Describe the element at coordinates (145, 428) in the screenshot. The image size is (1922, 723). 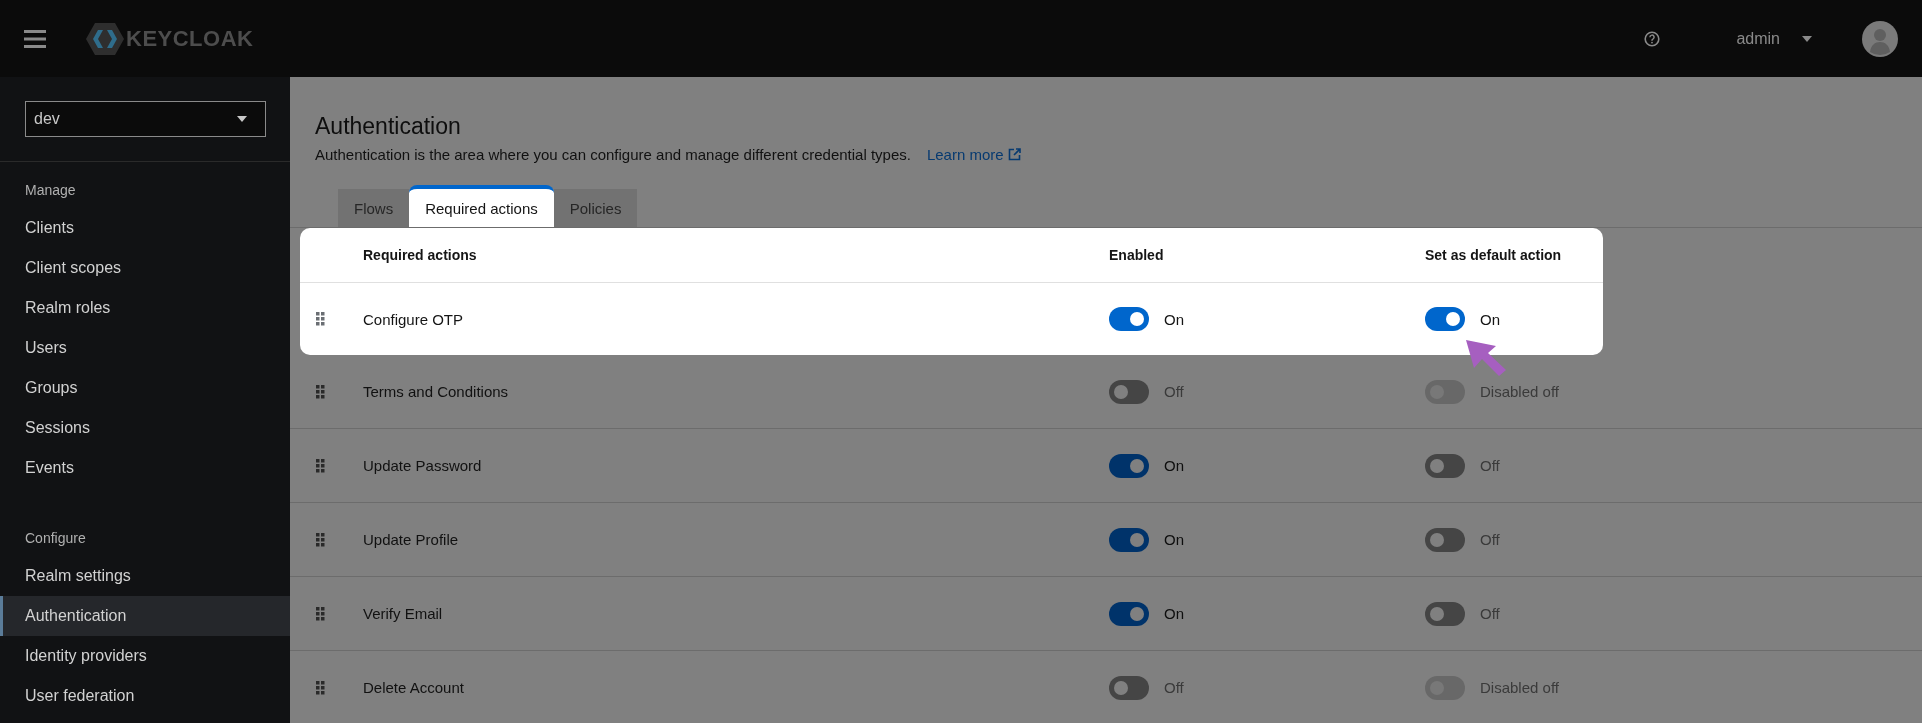
I see `nav-item: Sessions` at that location.